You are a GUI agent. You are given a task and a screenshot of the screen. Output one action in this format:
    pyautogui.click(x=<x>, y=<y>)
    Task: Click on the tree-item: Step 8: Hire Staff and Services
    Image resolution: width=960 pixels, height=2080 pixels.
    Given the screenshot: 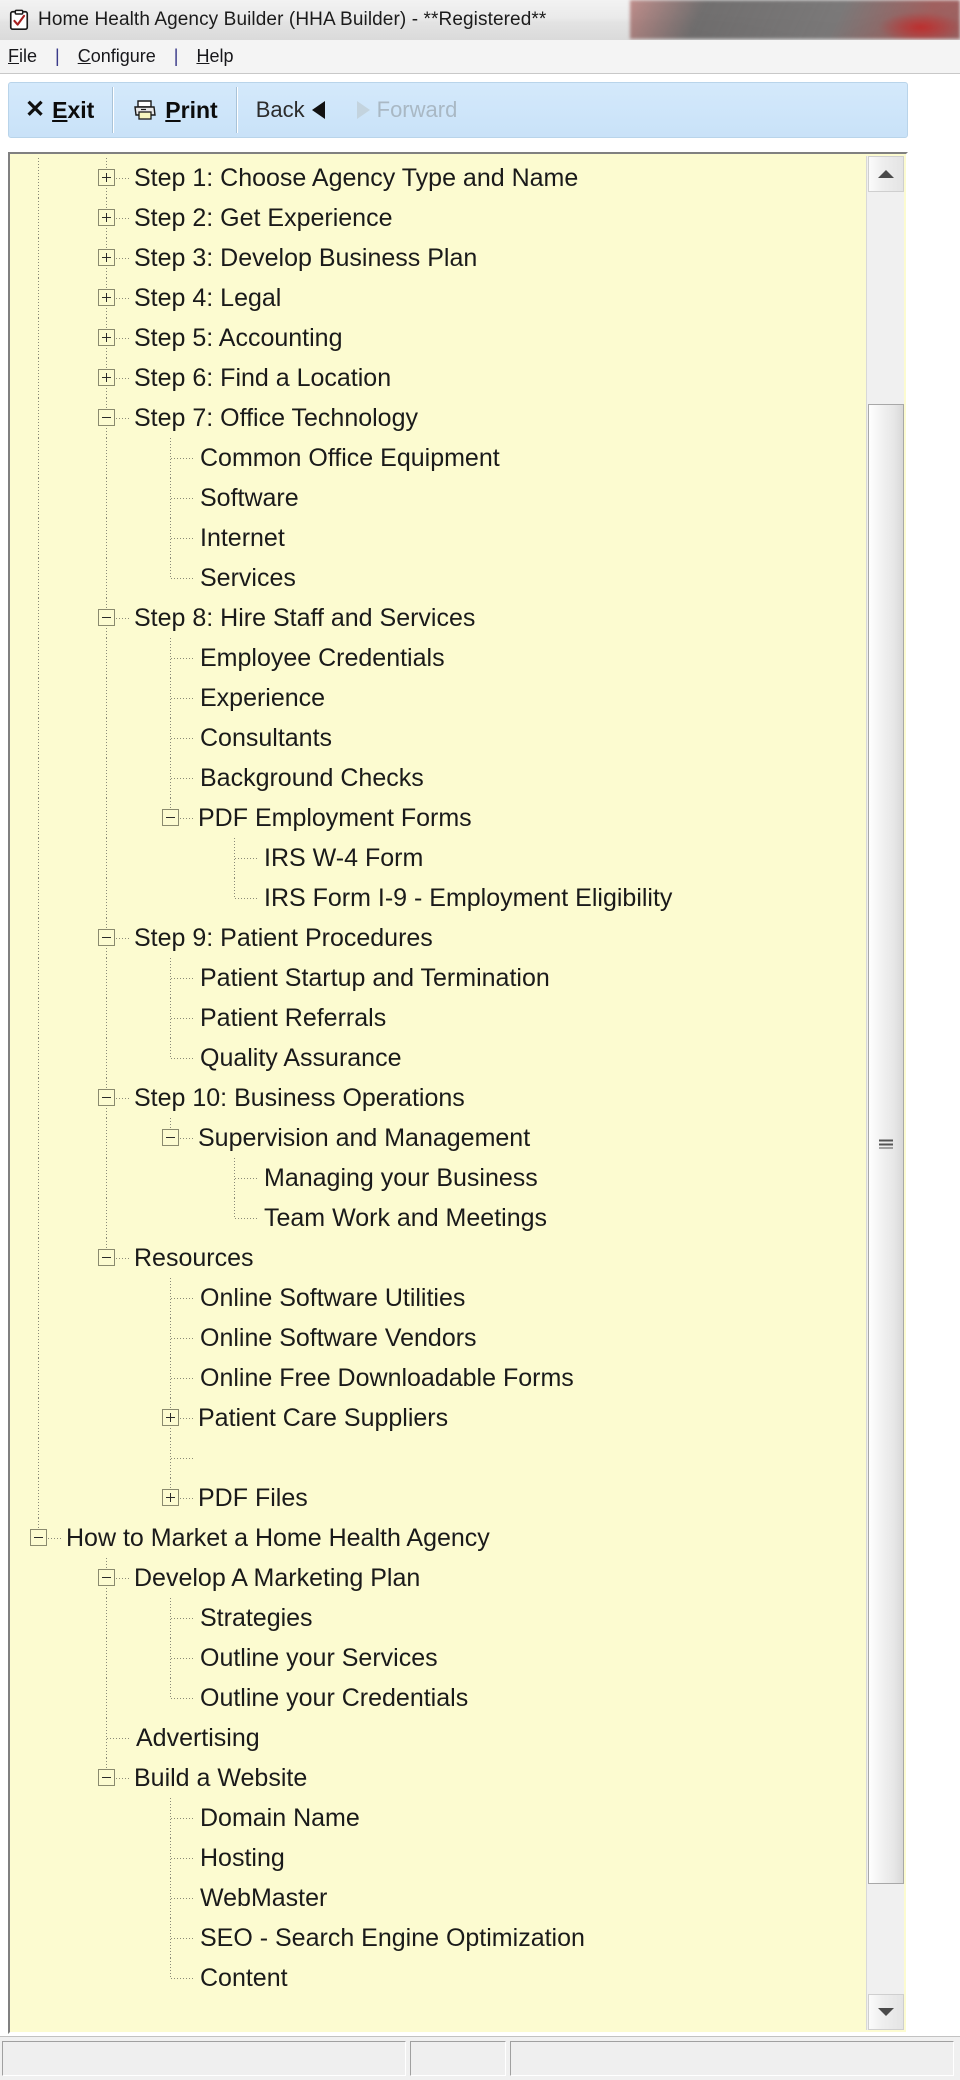 What is the action you would take?
    pyautogui.click(x=439, y=618)
    